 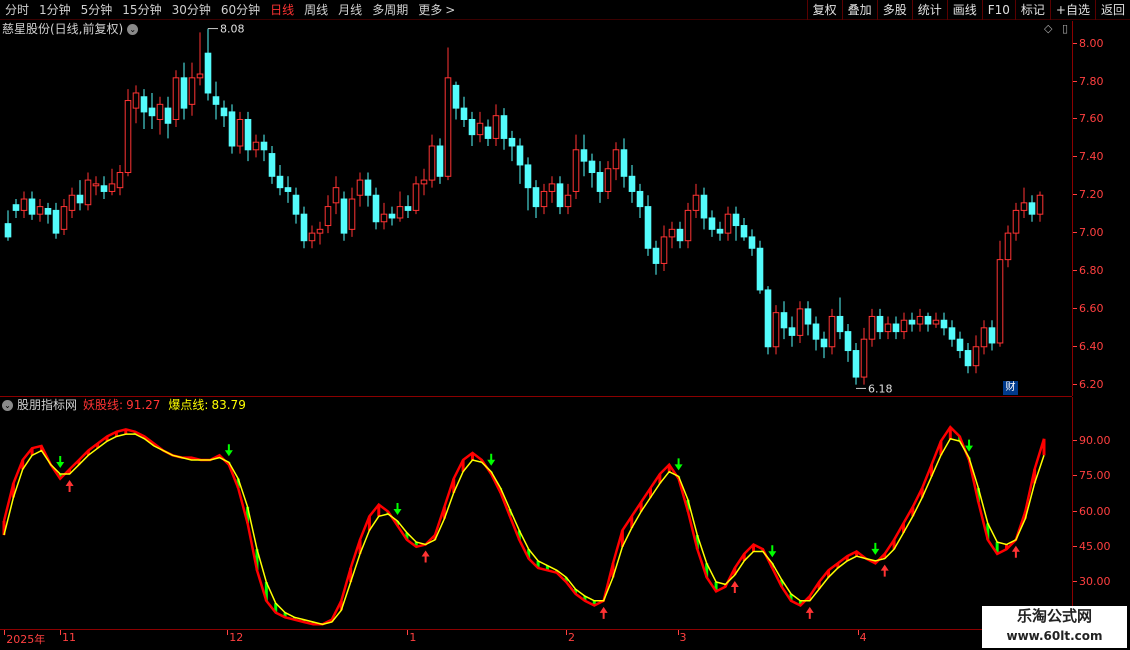 I want to click on toolbar-button-4: 画线, so click(x=964, y=10).